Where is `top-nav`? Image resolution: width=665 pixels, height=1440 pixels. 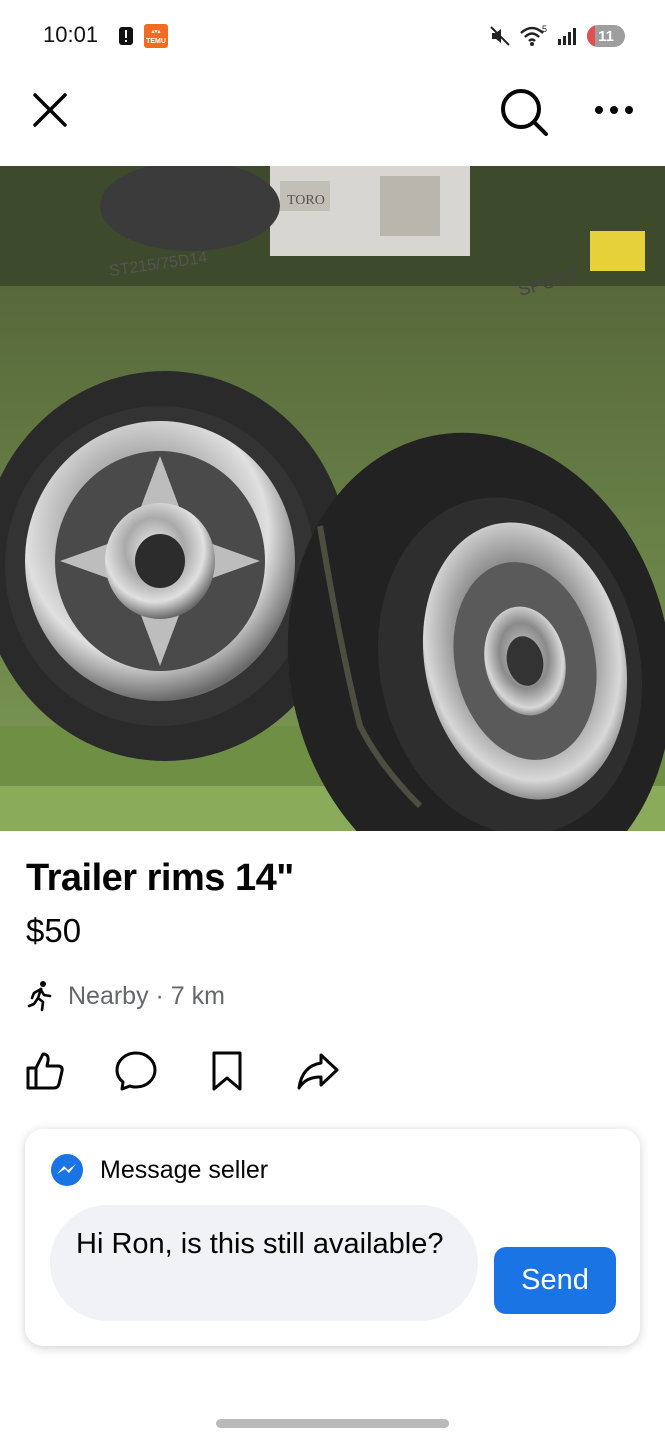
top-nav is located at coordinates (332, 118).